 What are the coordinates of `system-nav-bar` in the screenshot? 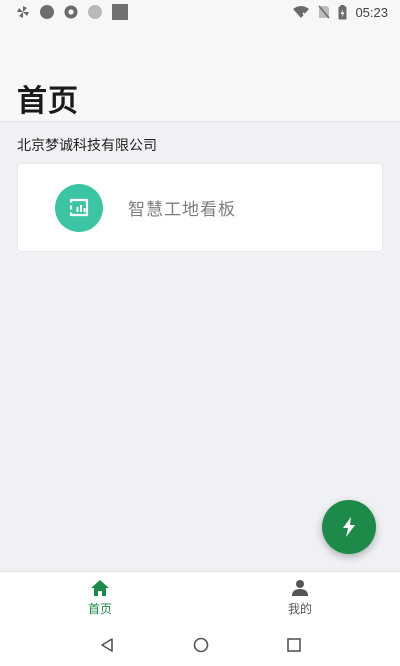 It's located at (200, 644).